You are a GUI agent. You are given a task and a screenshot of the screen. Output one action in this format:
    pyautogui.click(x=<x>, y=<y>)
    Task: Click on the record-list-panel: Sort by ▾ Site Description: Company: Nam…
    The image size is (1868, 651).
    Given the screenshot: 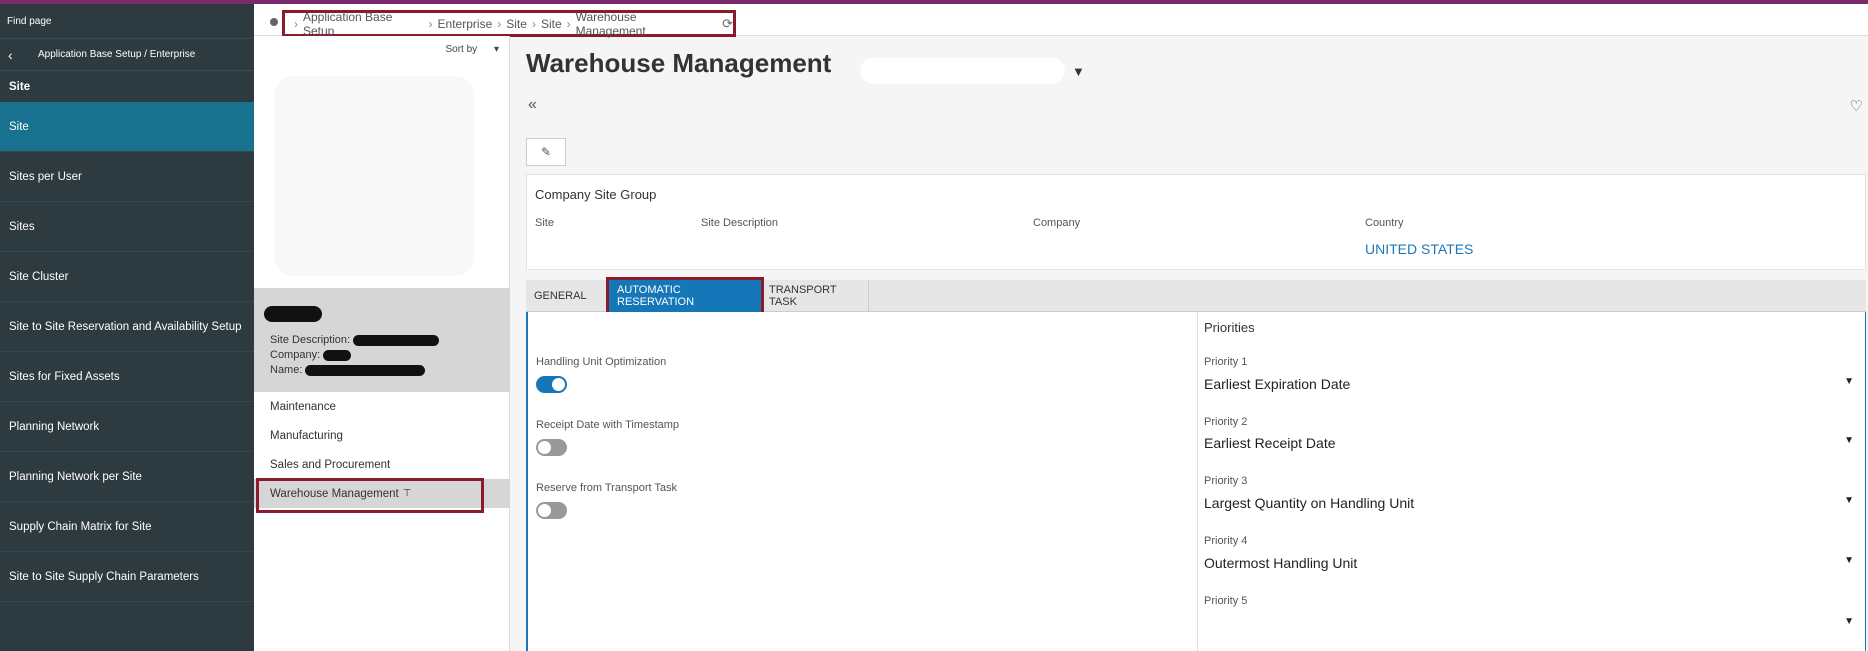 What is the action you would take?
    pyautogui.click(x=382, y=343)
    